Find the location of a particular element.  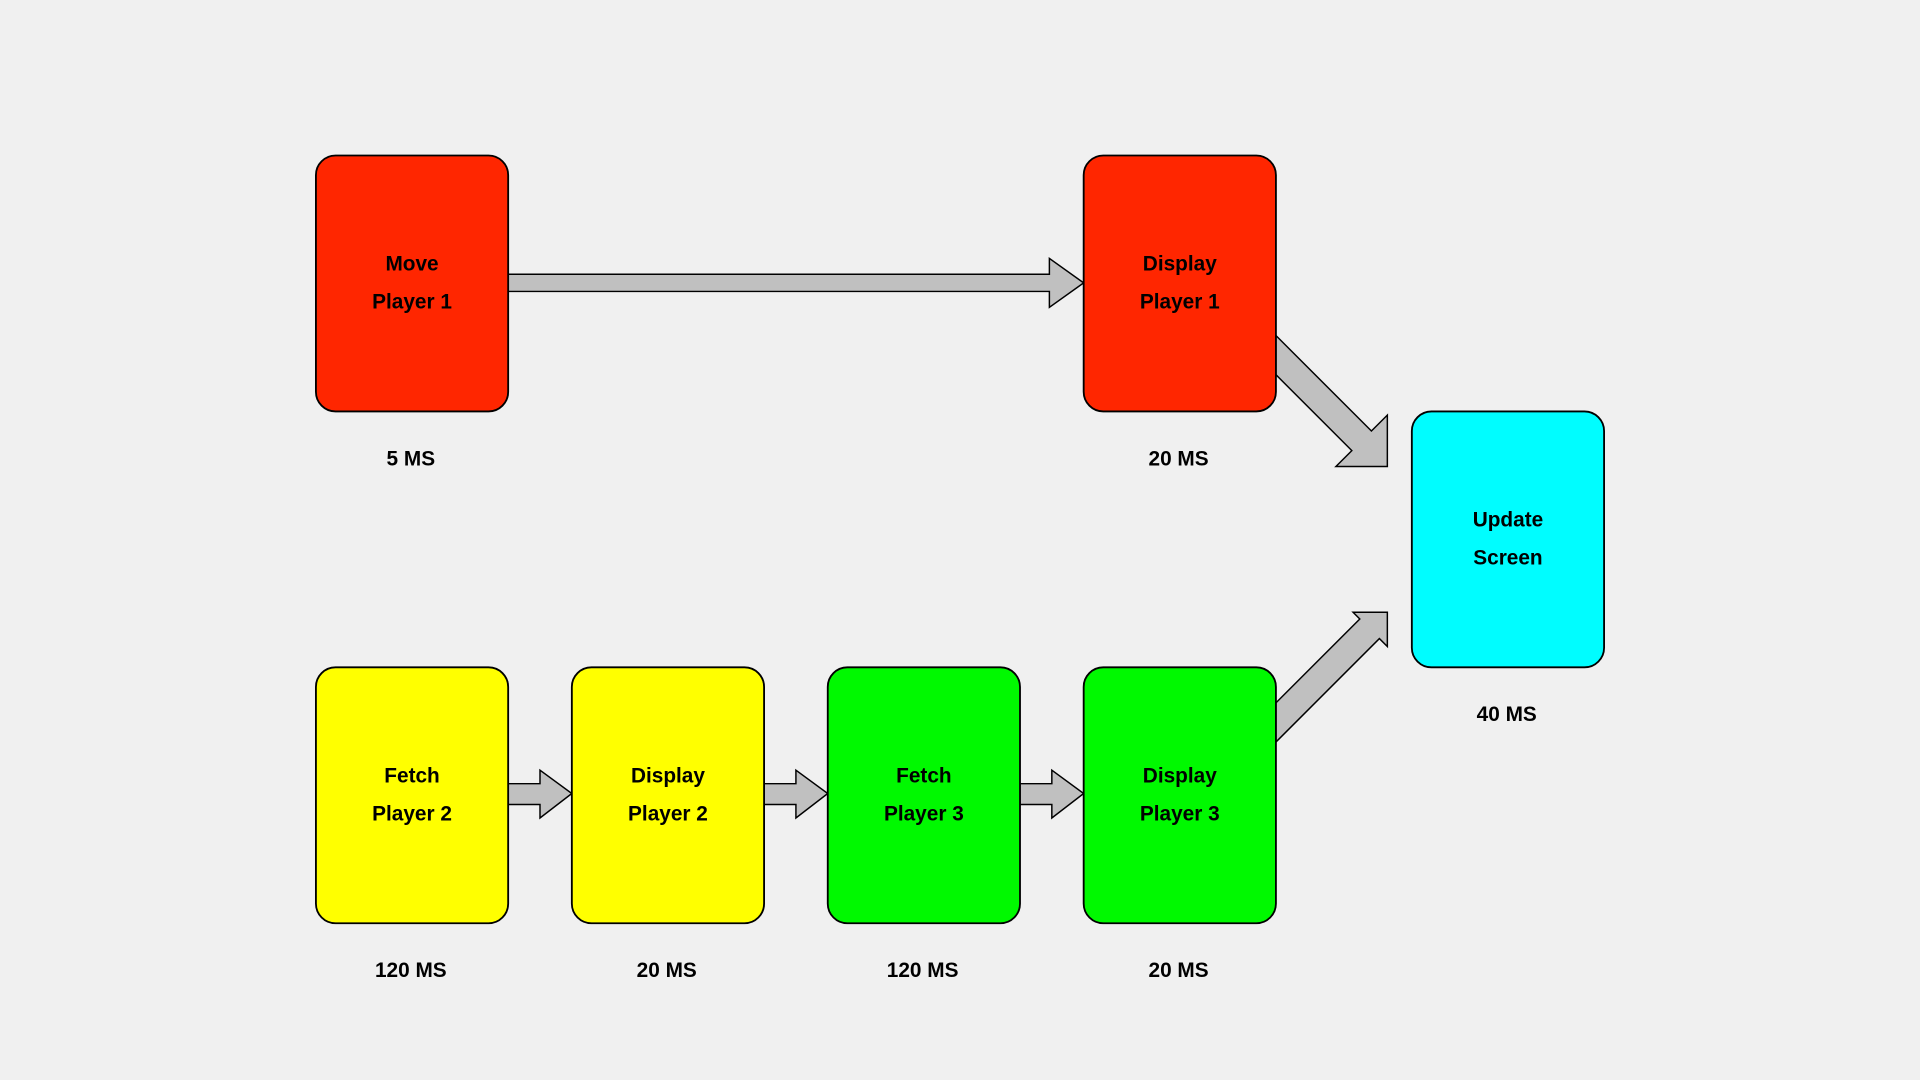

node-fetch-player-2: Fetch Player 2 120 MS is located at coordinates (412, 824).